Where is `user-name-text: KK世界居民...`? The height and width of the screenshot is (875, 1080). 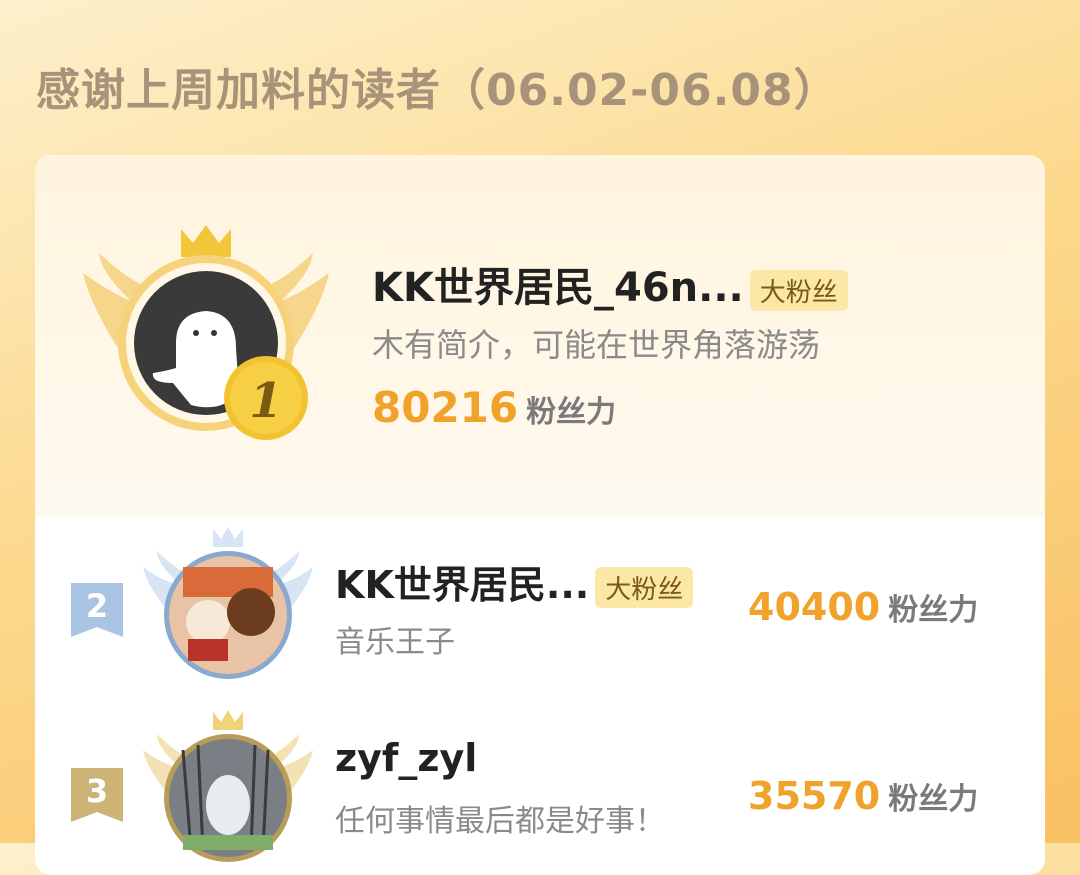
user-name-text: KK世界居民... is located at coordinates (462, 585).